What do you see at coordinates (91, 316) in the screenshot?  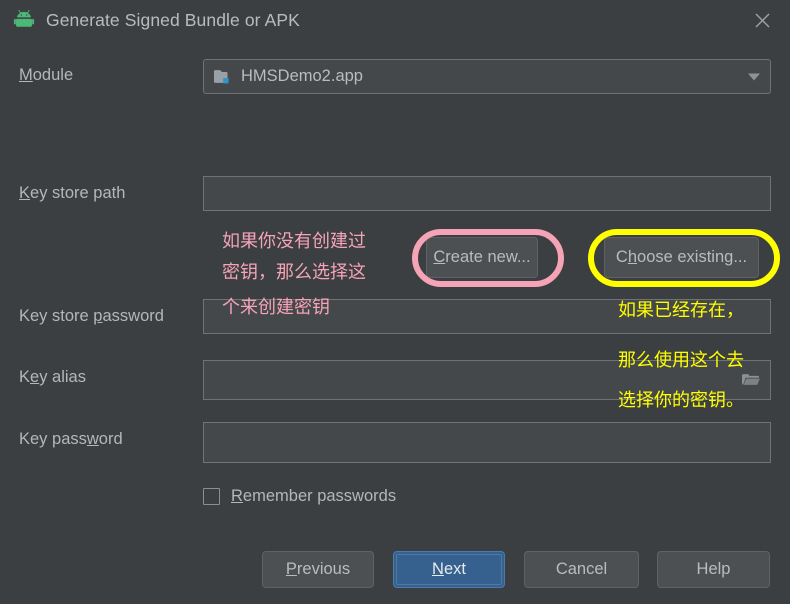 I see `key-store-password-label: Key store password` at bounding box center [91, 316].